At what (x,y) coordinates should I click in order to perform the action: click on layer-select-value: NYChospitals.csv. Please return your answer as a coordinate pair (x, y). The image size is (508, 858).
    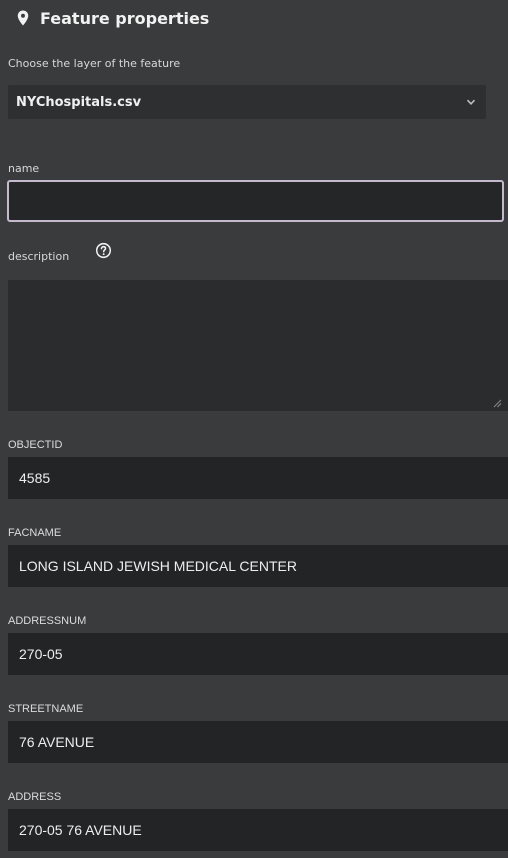
    Looking at the image, I should click on (79, 102).